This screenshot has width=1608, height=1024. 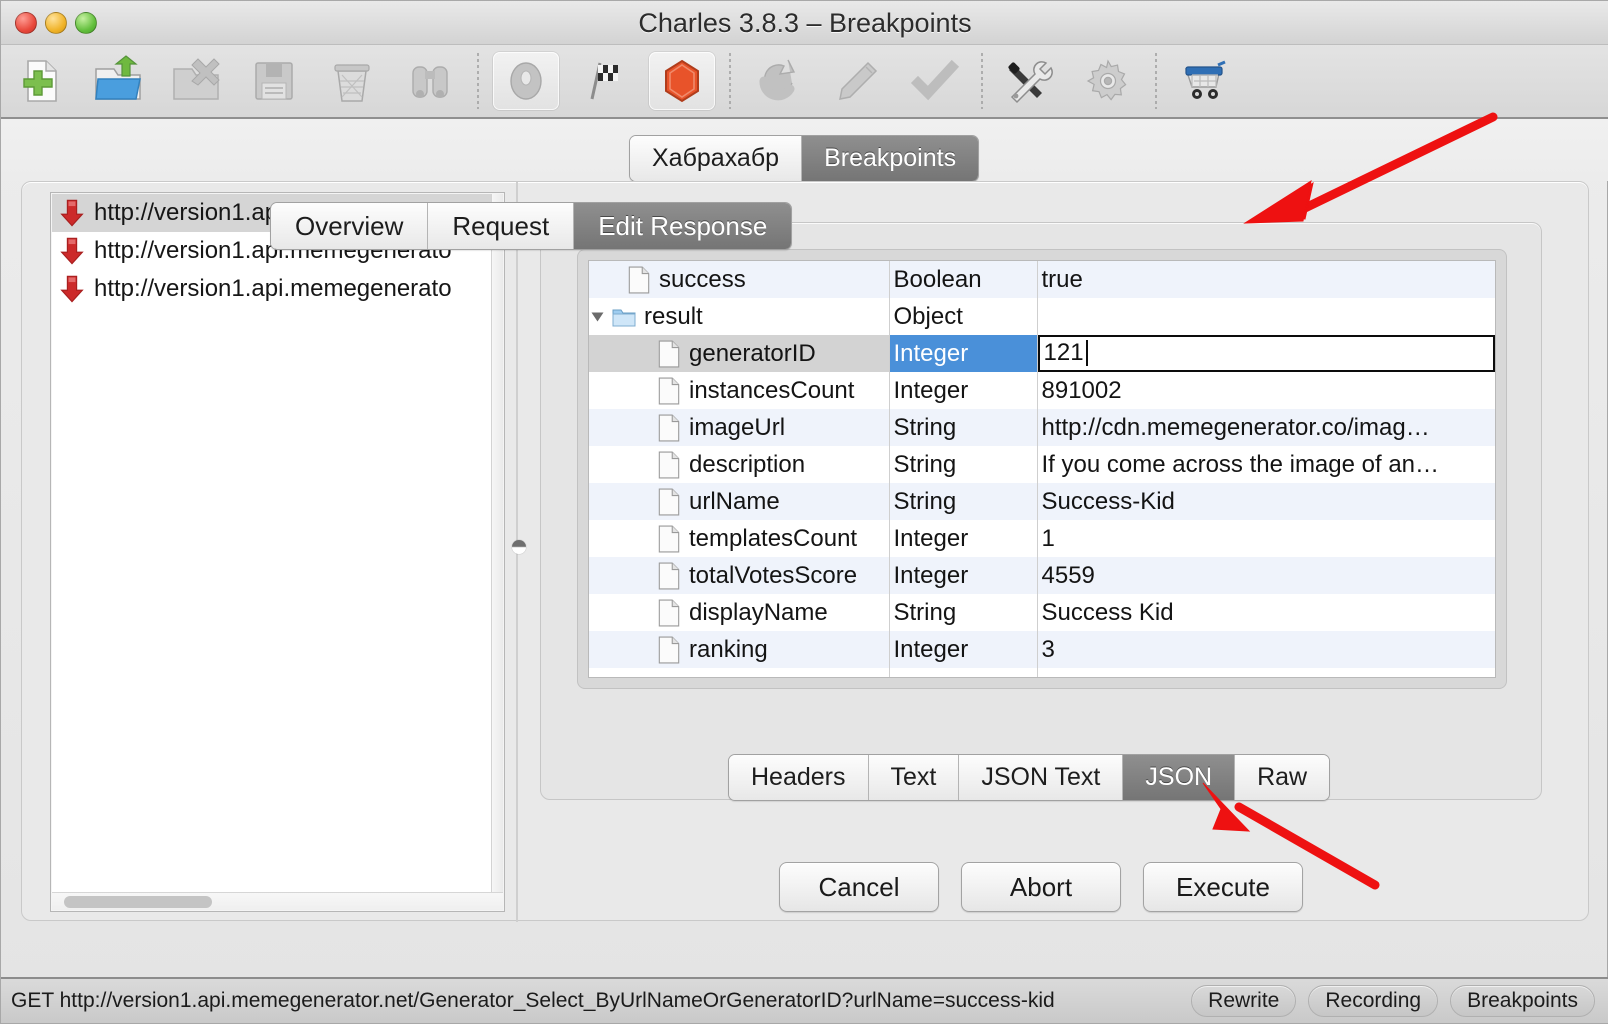 I want to click on row-value-cell: 121, so click(x=1266, y=353).